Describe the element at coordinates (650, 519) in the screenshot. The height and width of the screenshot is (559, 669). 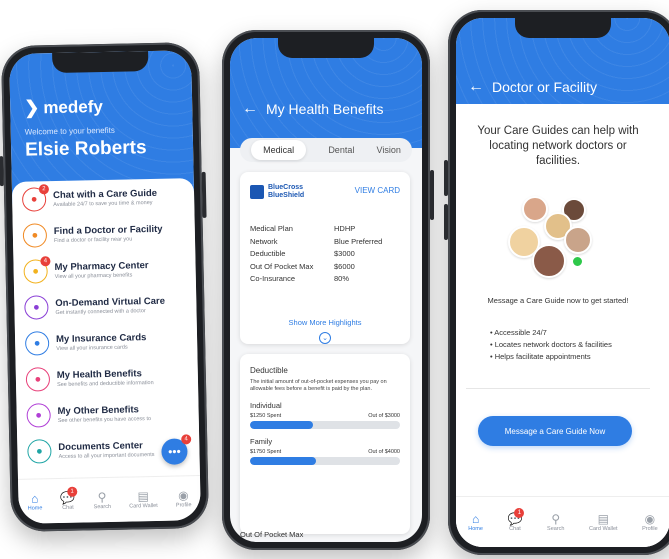
I see `profile-icon: ◉` at that location.